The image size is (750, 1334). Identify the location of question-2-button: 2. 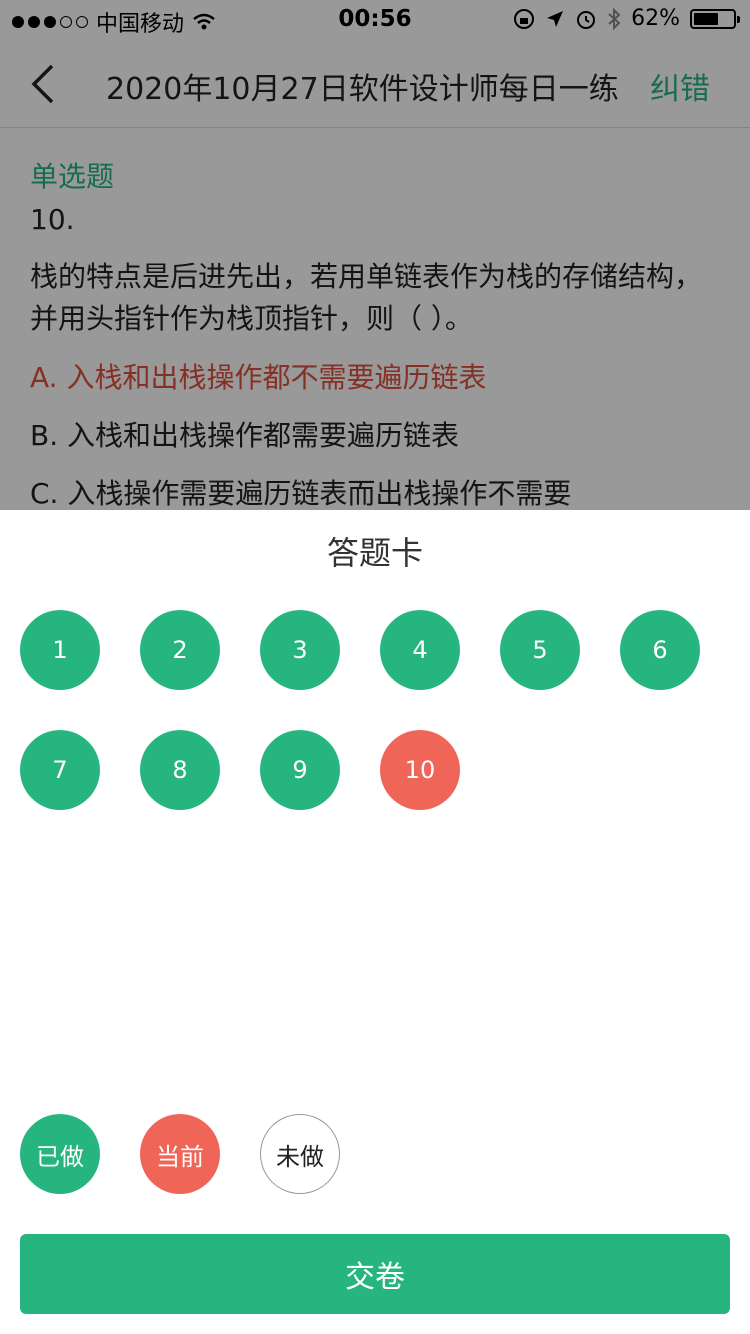
(180, 650).